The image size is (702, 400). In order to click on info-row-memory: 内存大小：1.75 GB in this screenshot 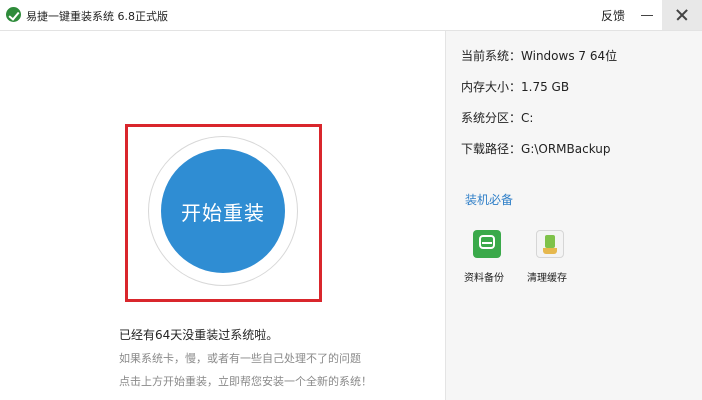, I will do `click(515, 86)`.